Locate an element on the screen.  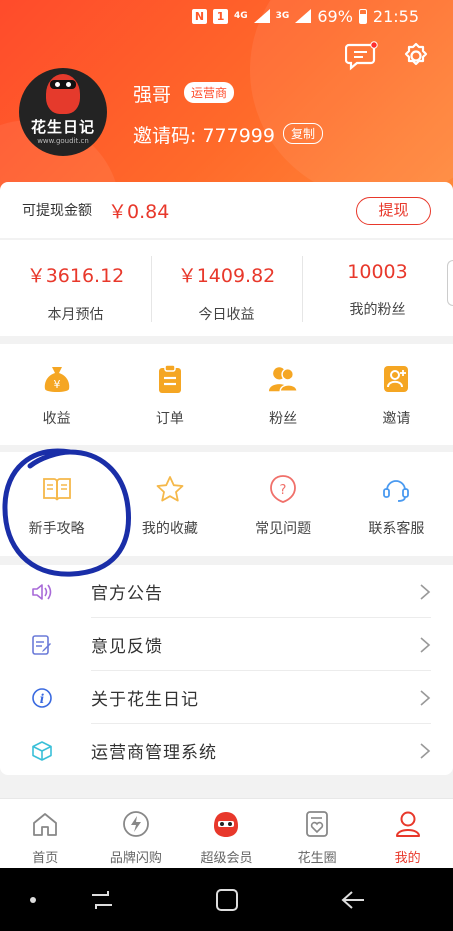
home-icon is located at coordinates (45, 824).